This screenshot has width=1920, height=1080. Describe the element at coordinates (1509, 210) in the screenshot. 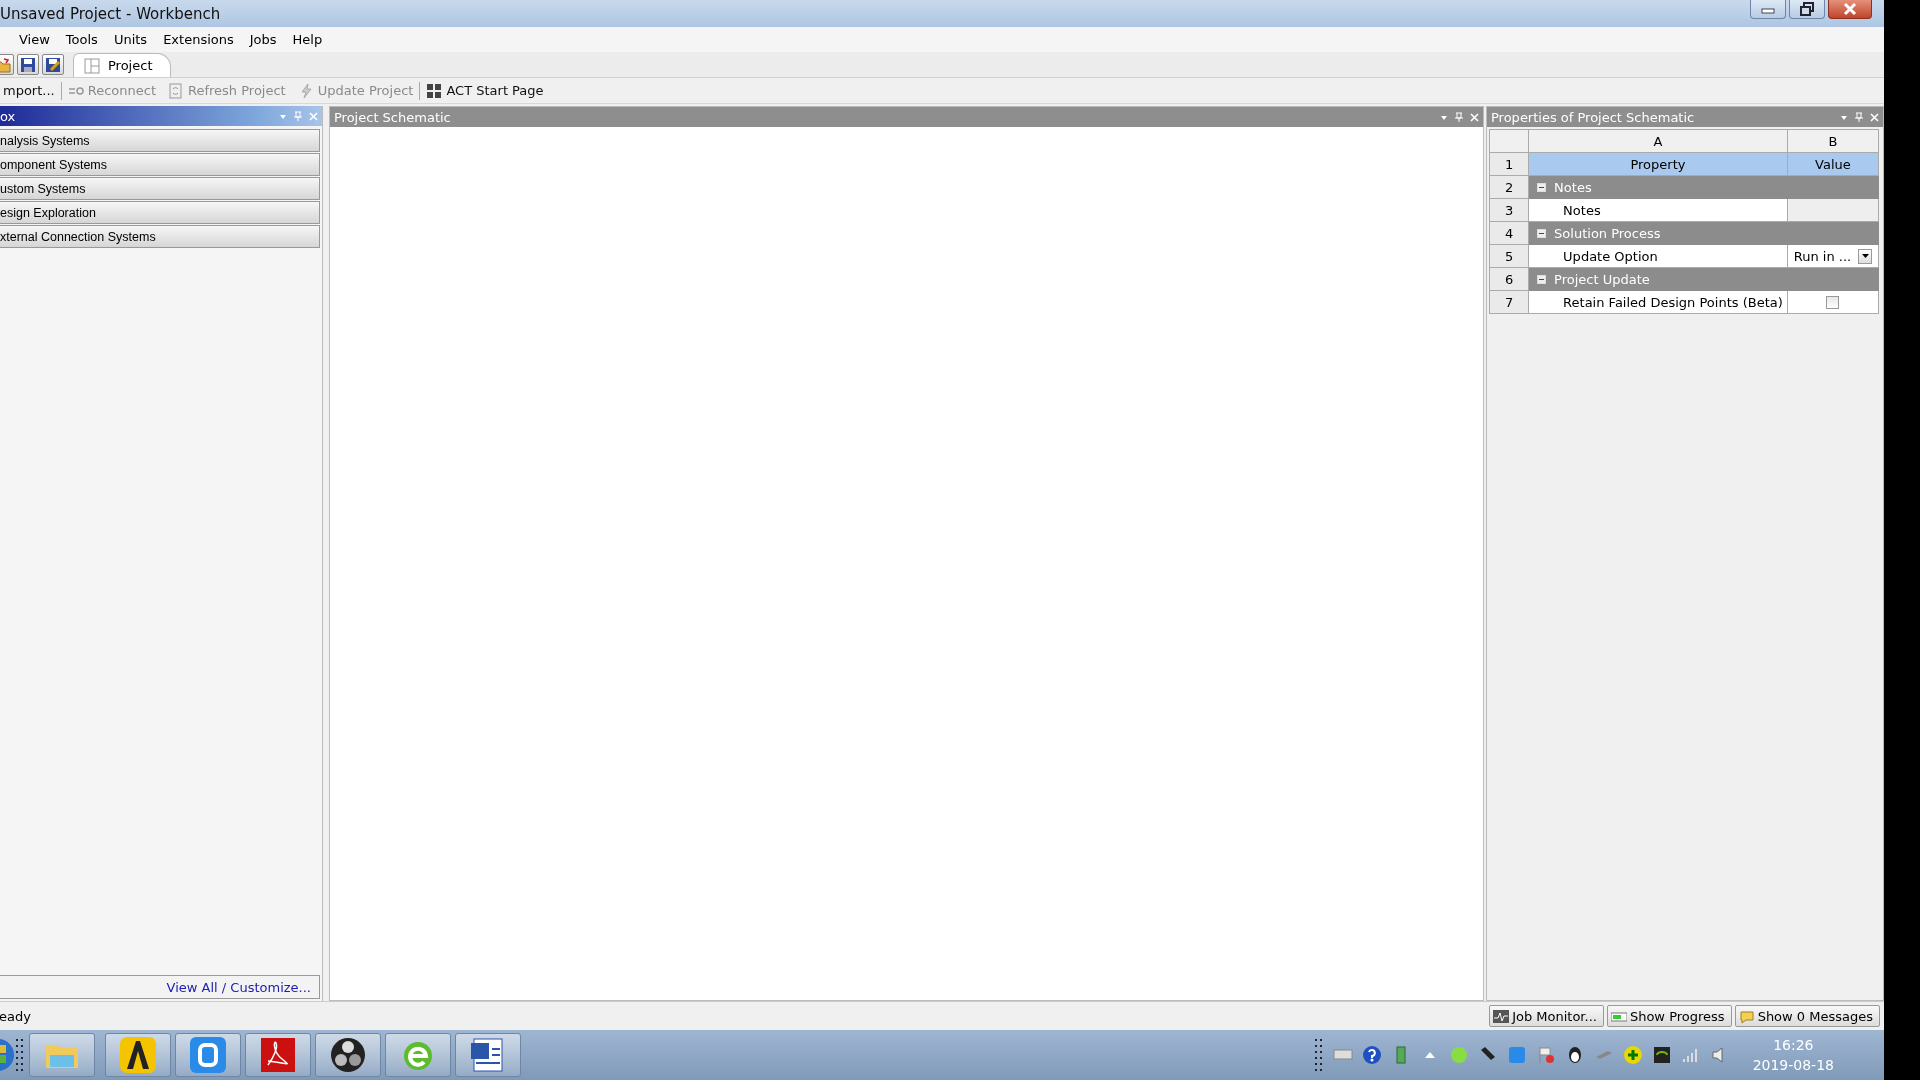

I see `row-number: 3` at that location.